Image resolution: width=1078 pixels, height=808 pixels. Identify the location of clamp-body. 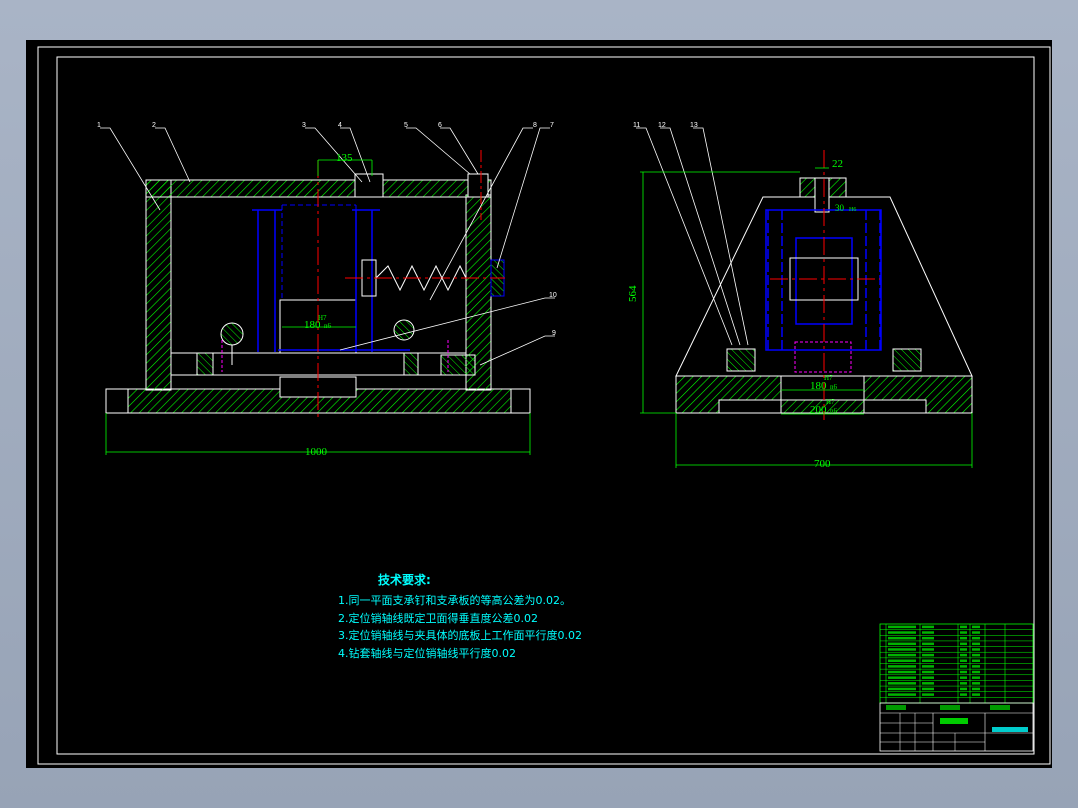
(458, 365).